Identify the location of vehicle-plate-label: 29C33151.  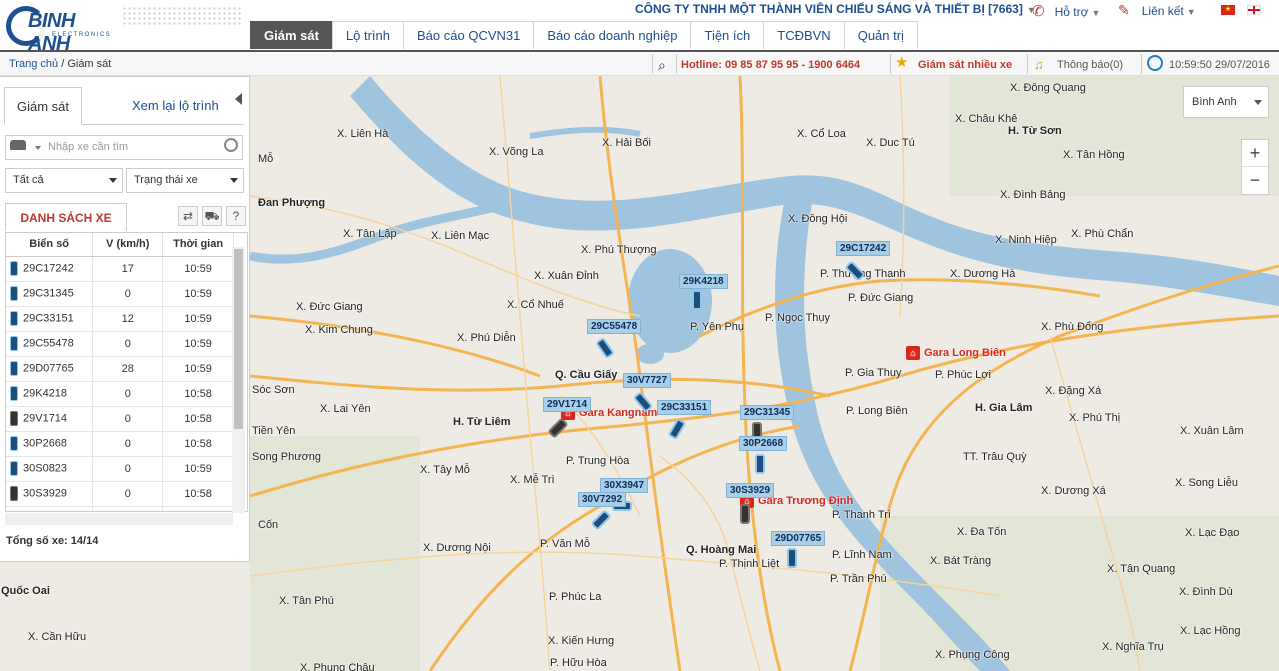
(684, 407).